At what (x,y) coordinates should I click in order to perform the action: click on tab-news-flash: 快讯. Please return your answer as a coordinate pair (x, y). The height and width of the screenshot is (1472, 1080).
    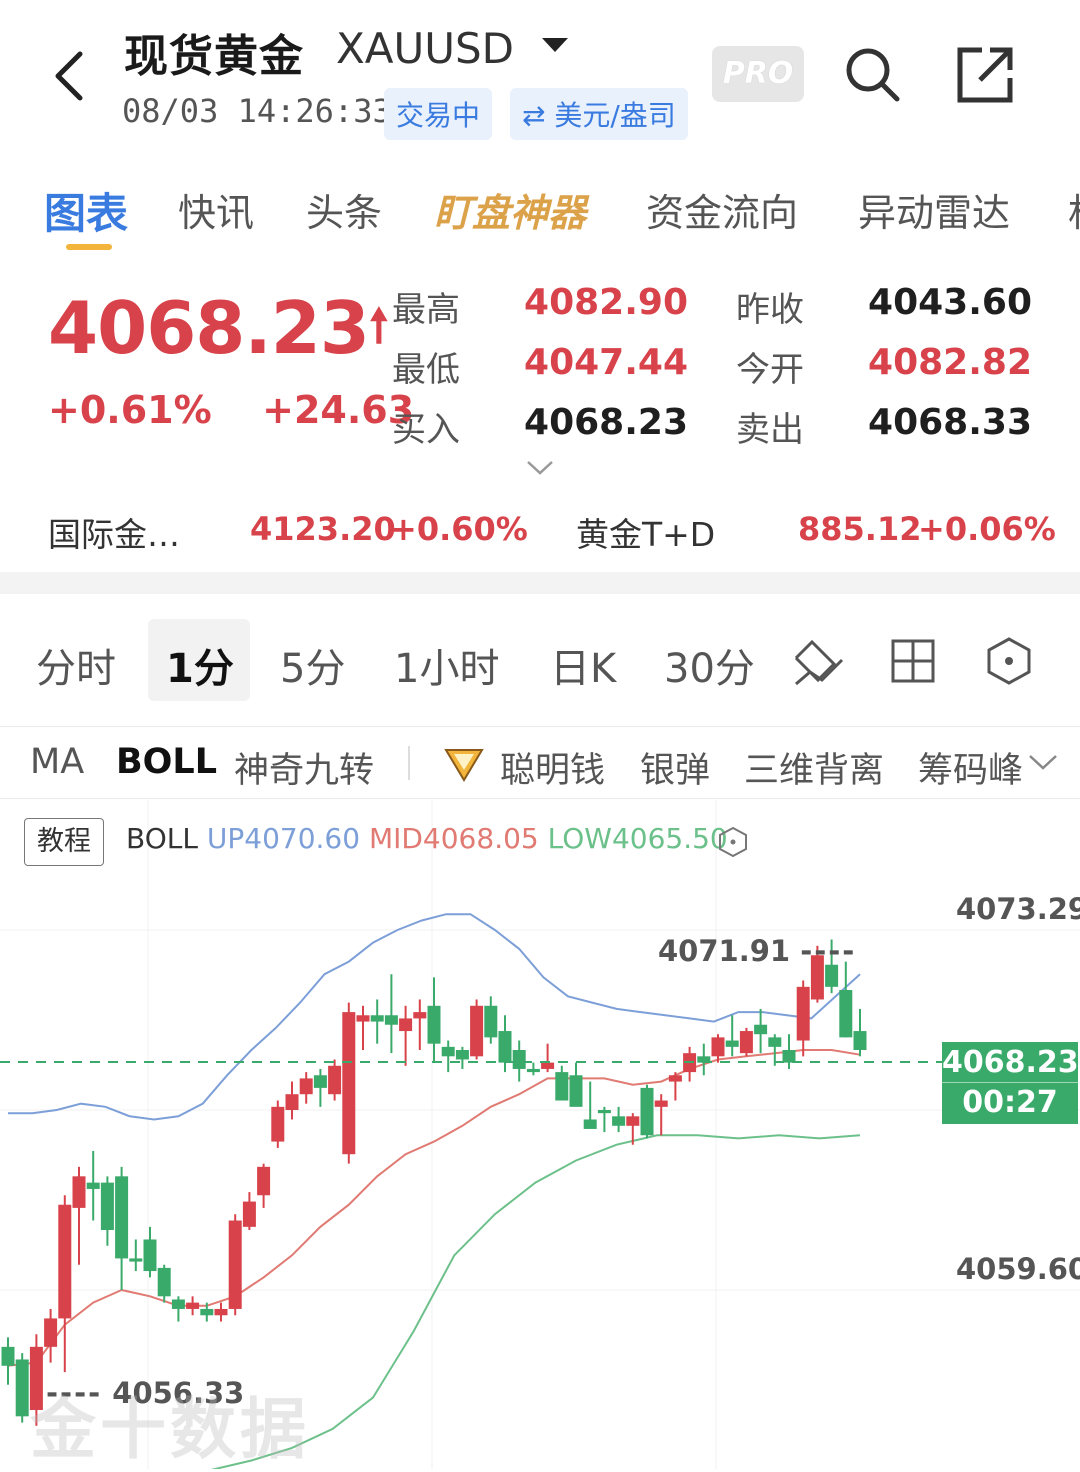
    Looking at the image, I should click on (216, 209).